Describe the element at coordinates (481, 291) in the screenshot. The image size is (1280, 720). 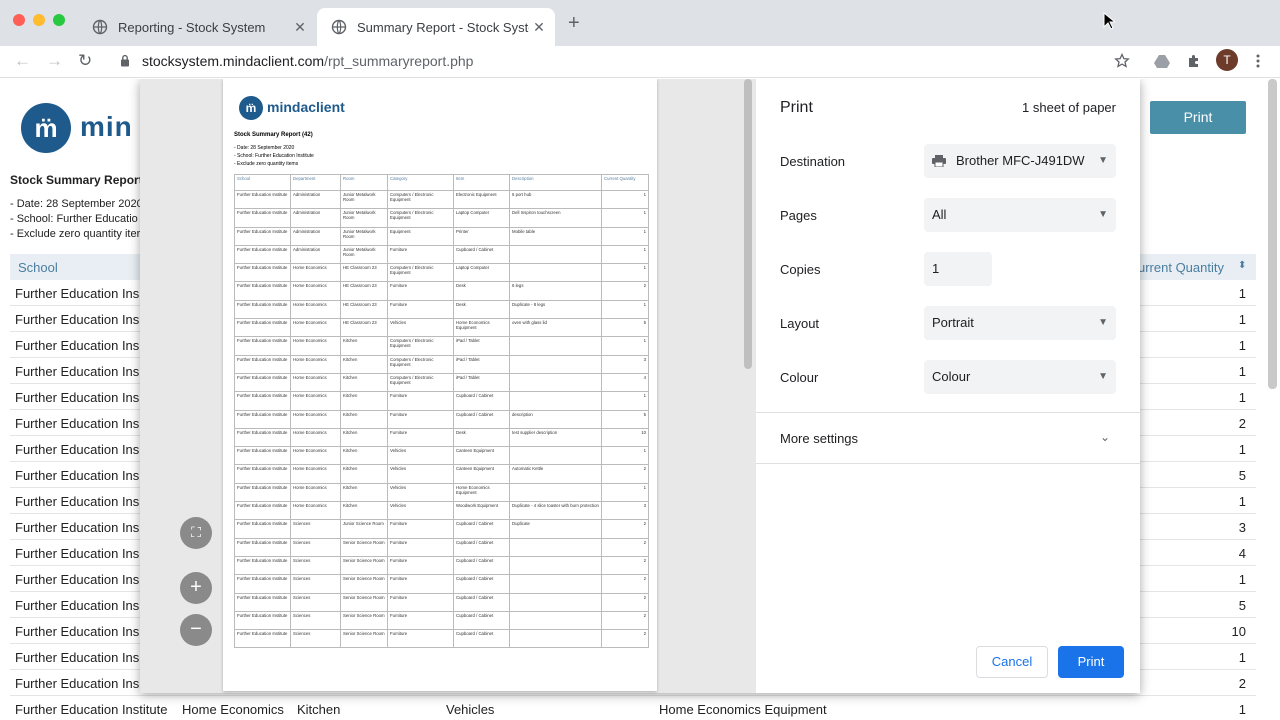
I see `preview-cell: Desk` at that location.